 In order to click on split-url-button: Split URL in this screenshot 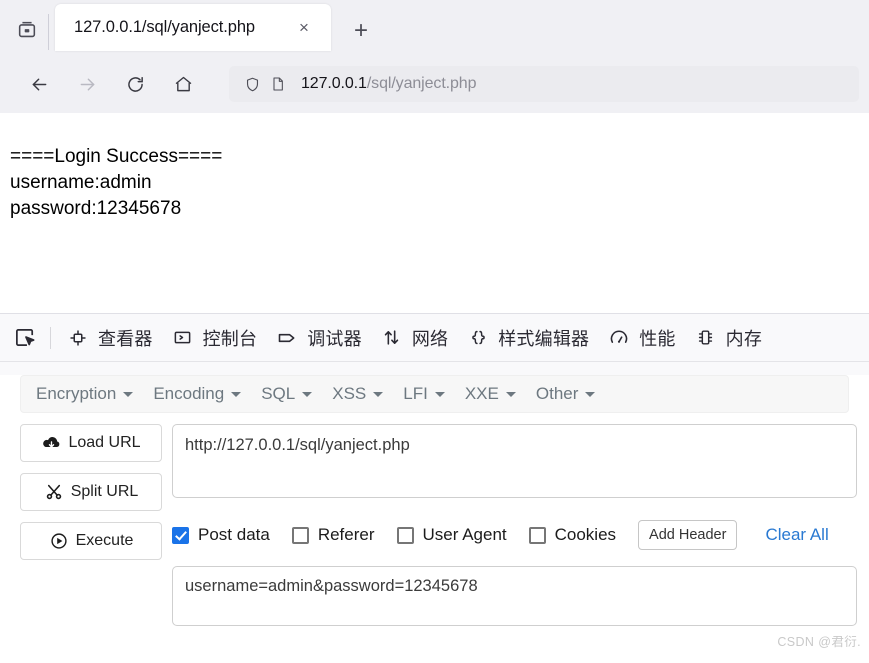, I will do `click(91, 492)`.